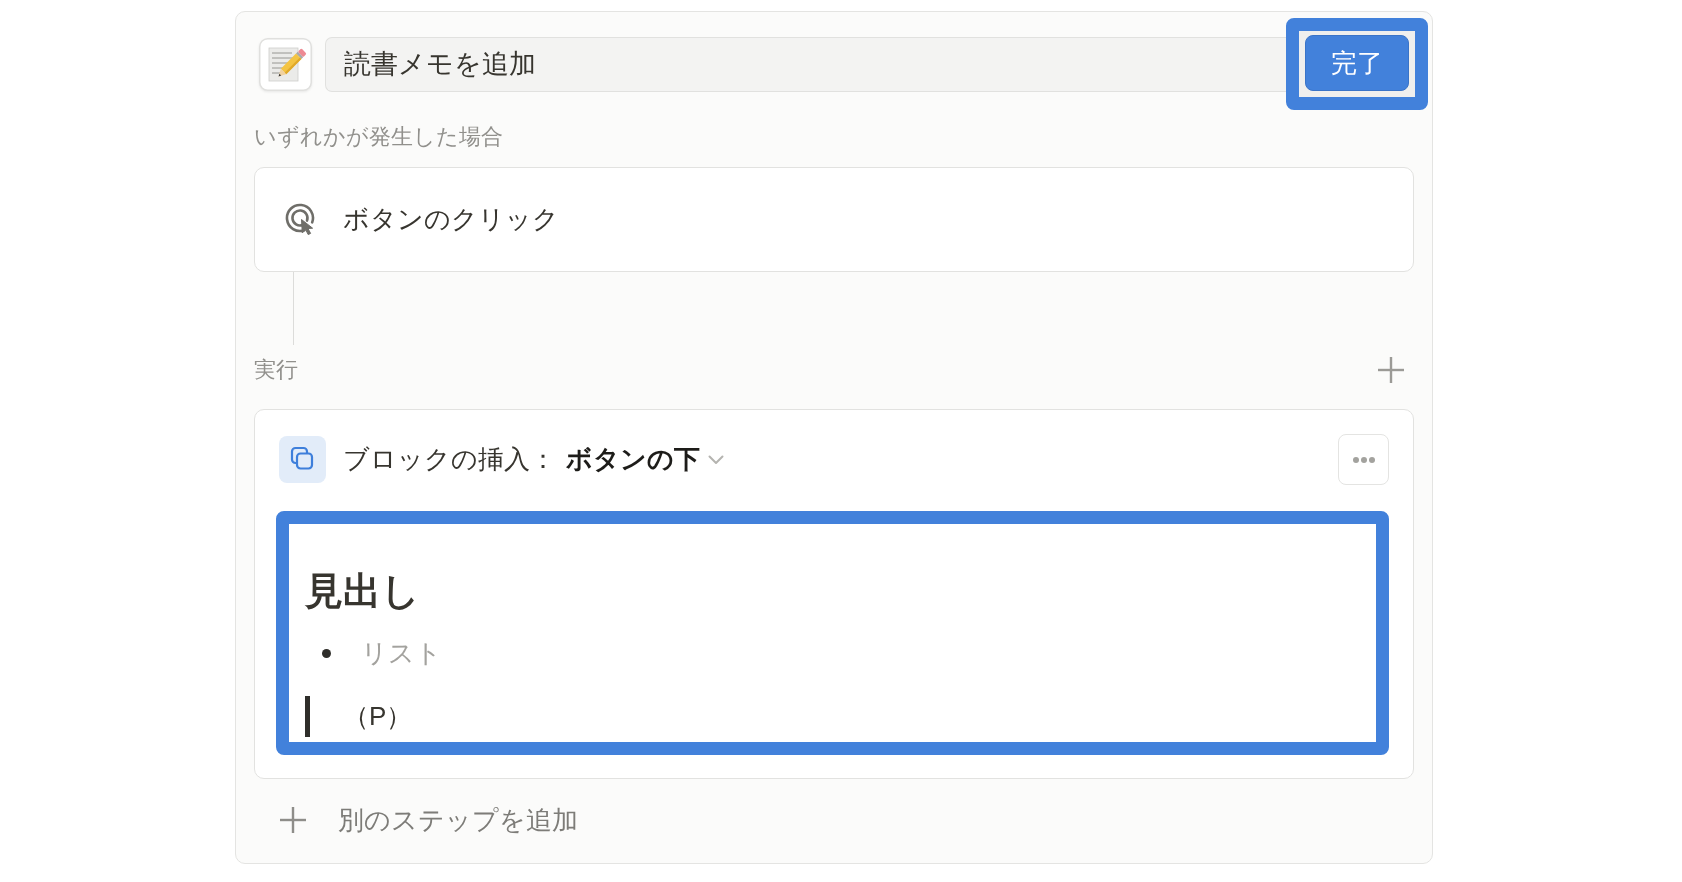  What do you see at coordinates (302, 459) in the screenshot?
I see `copy-icon` at bounding box center [302, 459].